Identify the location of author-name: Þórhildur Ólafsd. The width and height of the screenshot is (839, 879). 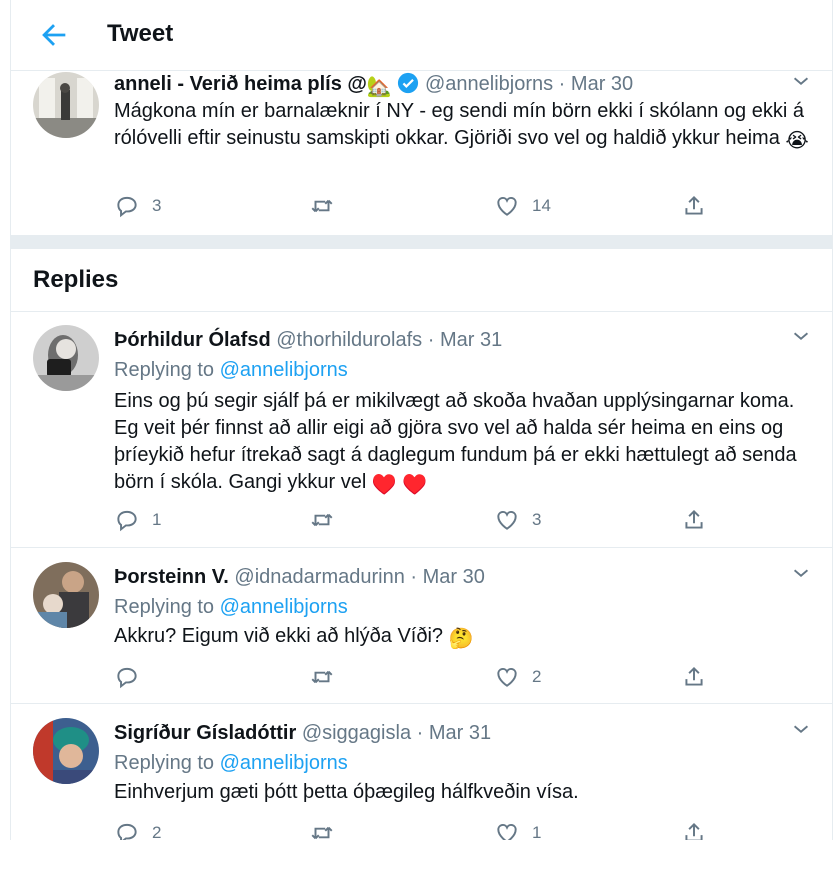
(192, 340).